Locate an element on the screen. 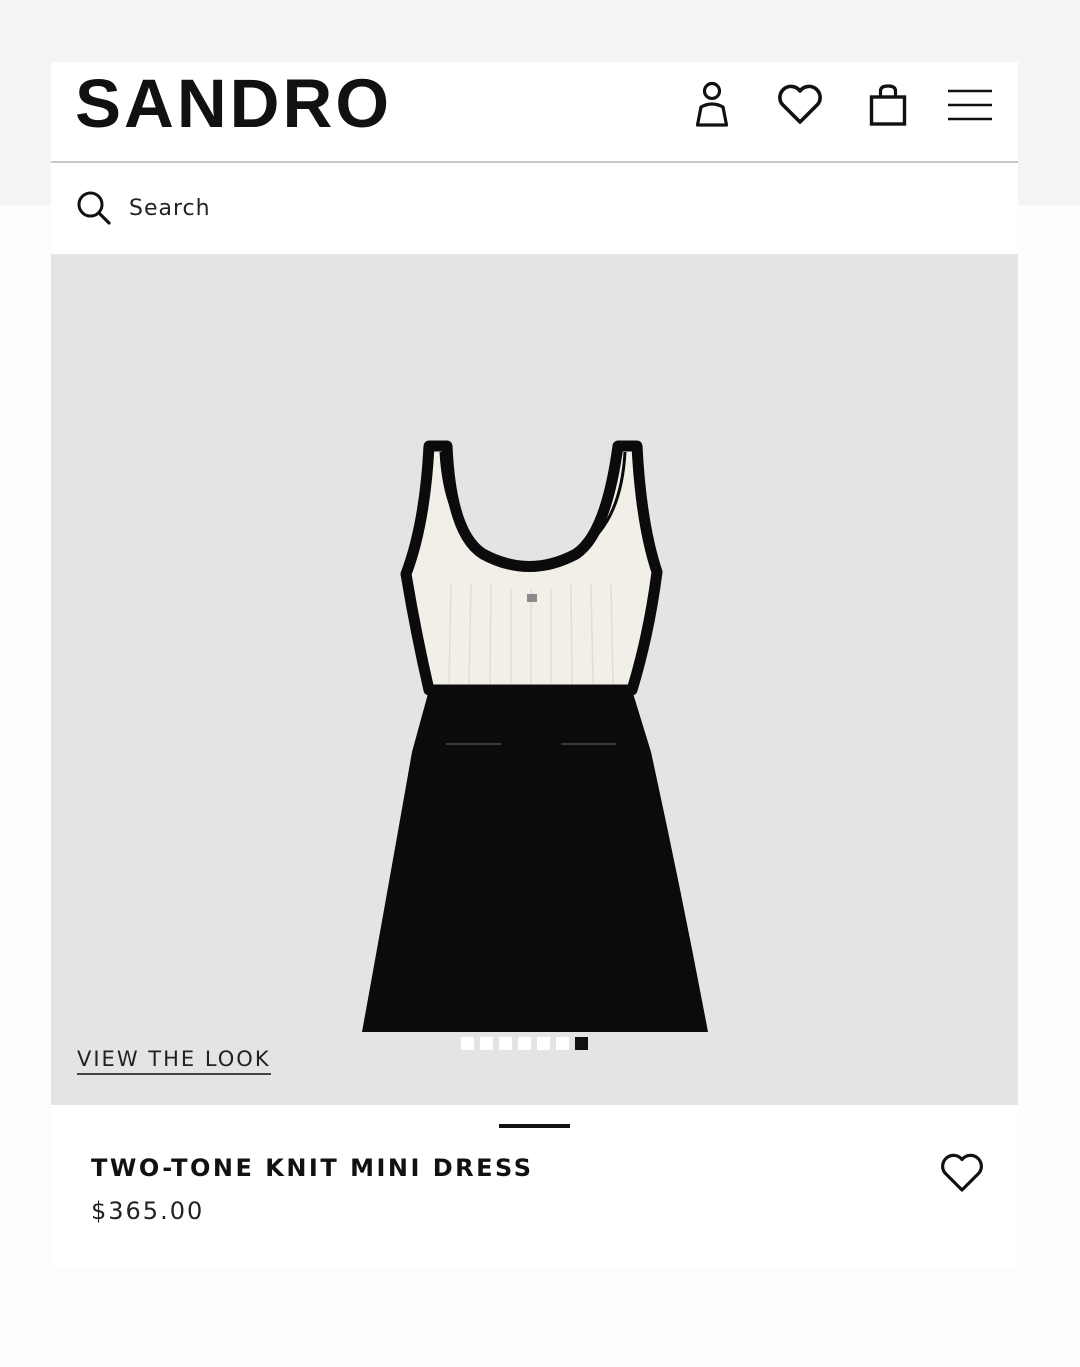 The image size is (1080, 1367). site-header: SANDRO is located at coordinates (534, 112).